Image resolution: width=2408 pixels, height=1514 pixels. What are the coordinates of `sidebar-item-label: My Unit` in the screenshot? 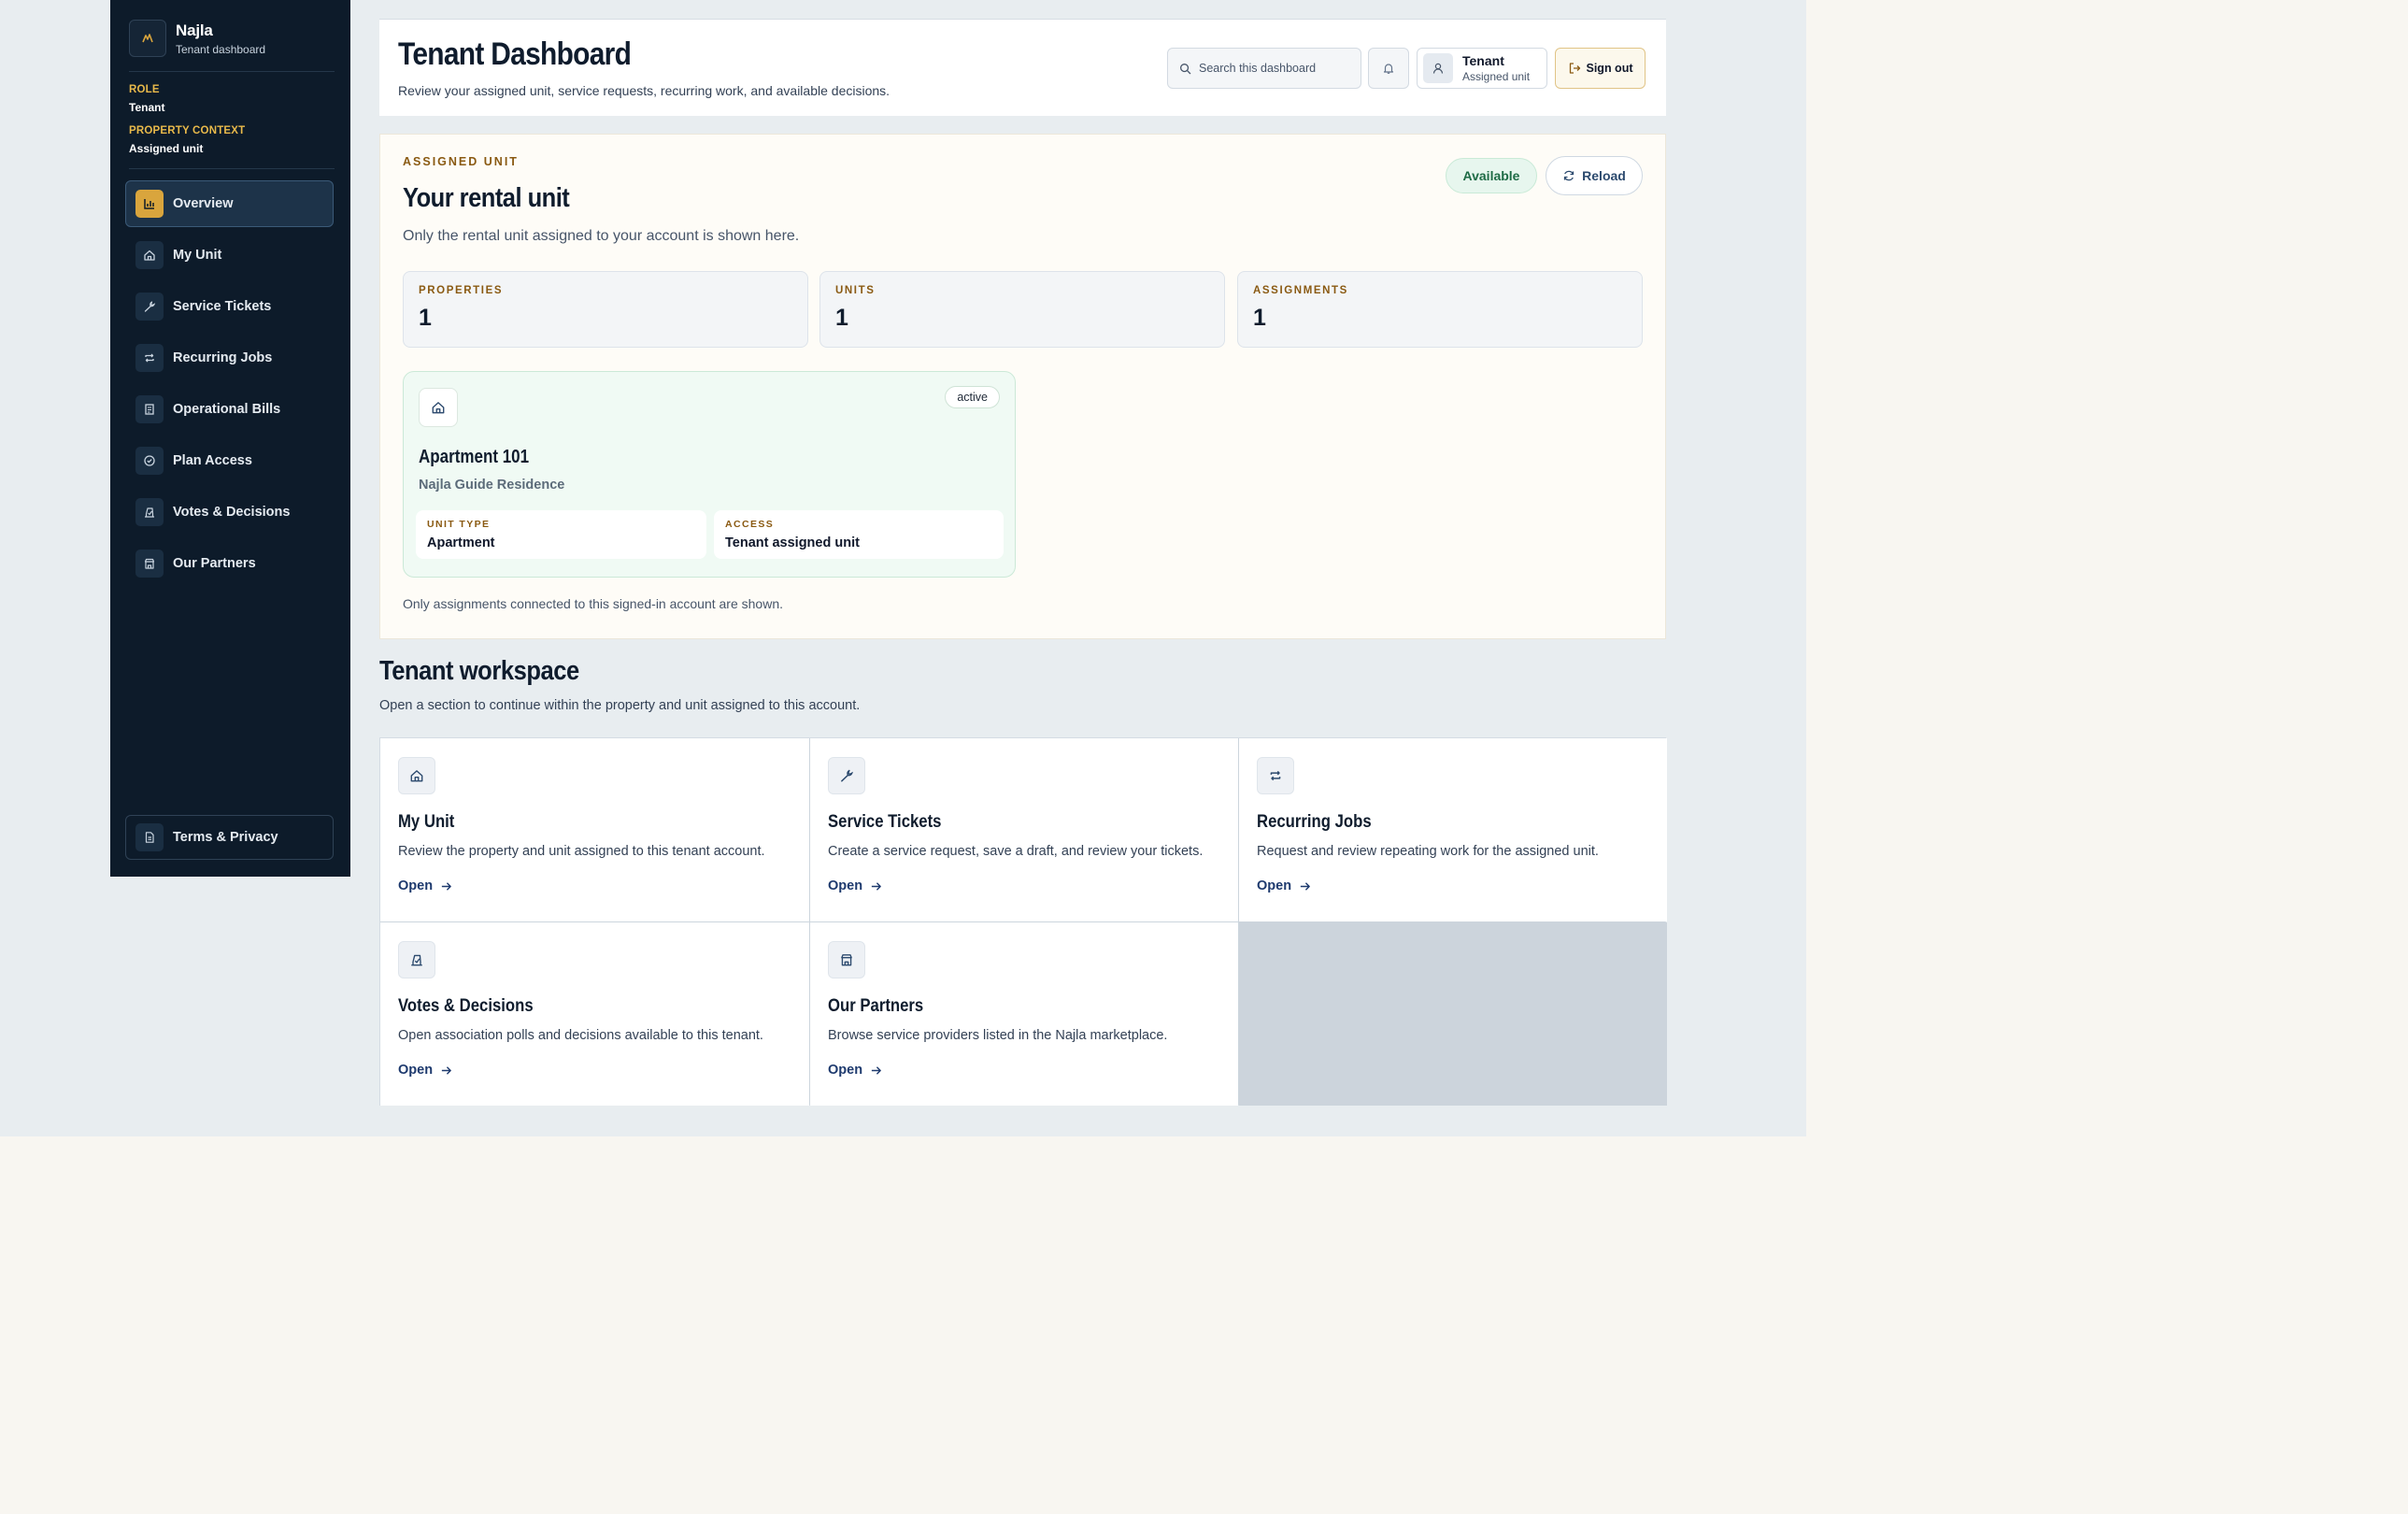 It's located at (197, 255).